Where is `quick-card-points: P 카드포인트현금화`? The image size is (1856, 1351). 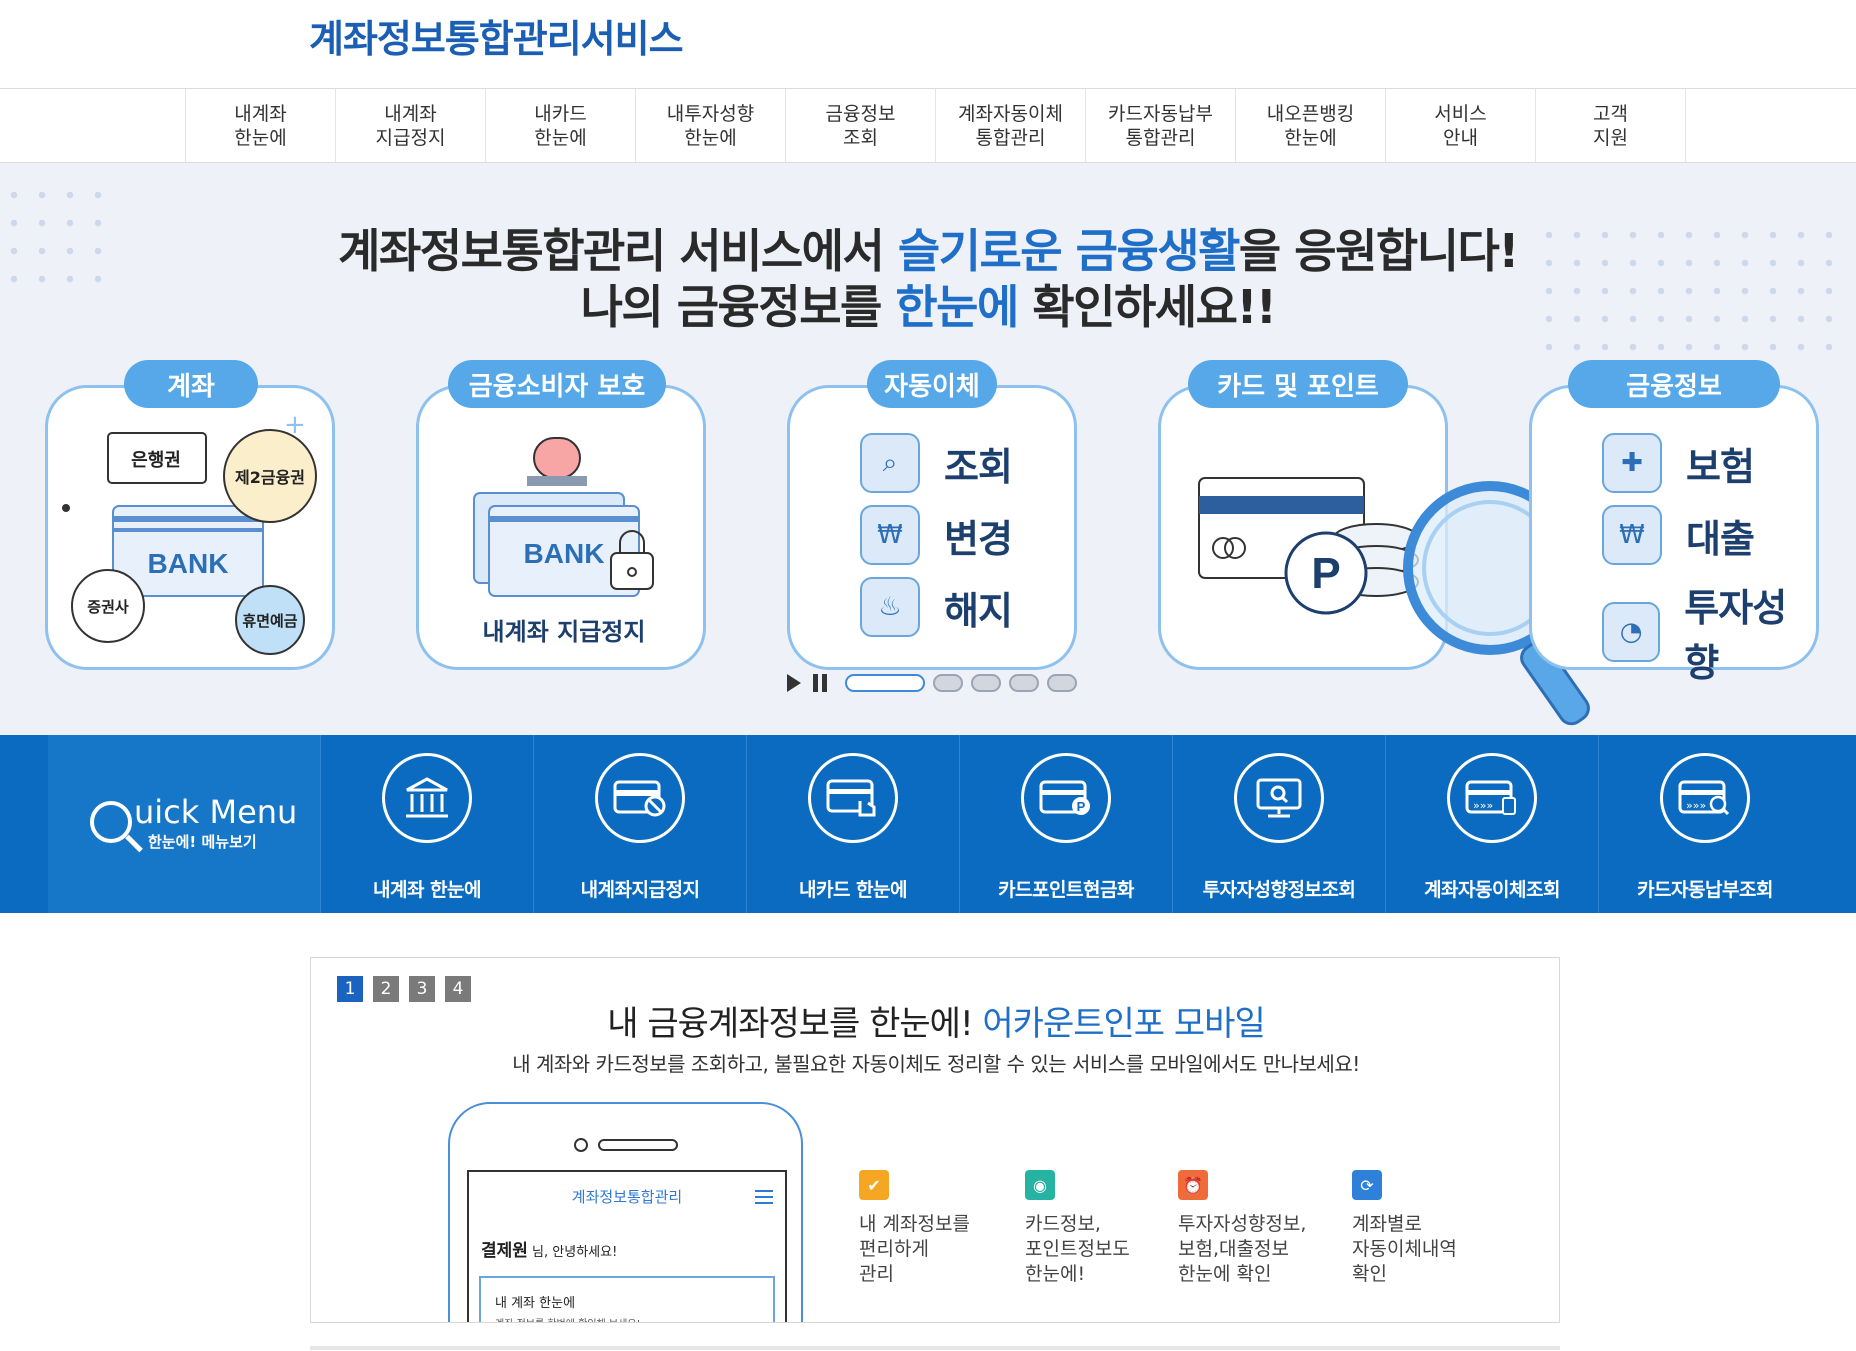 quick-card-points: P 카드포인트현금화 is located at coordinates (1065, 824).